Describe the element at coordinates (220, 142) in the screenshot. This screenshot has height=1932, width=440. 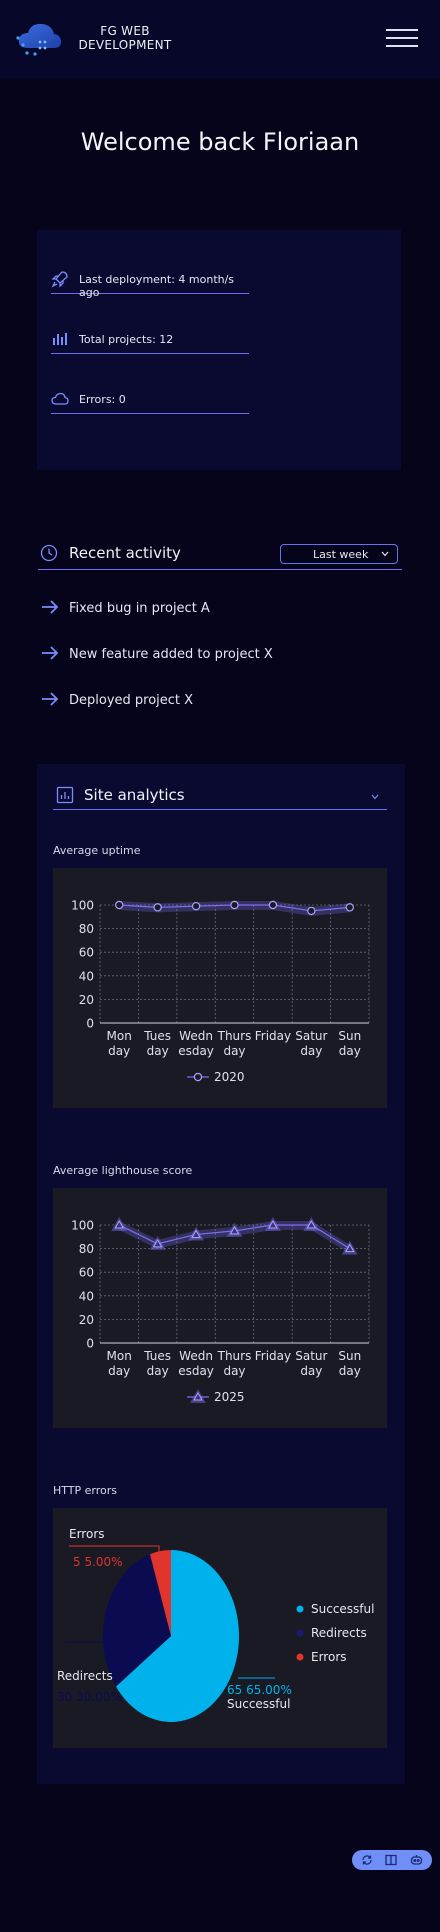
I see `welcome-heading: Welcome back Floriaan` at that location.